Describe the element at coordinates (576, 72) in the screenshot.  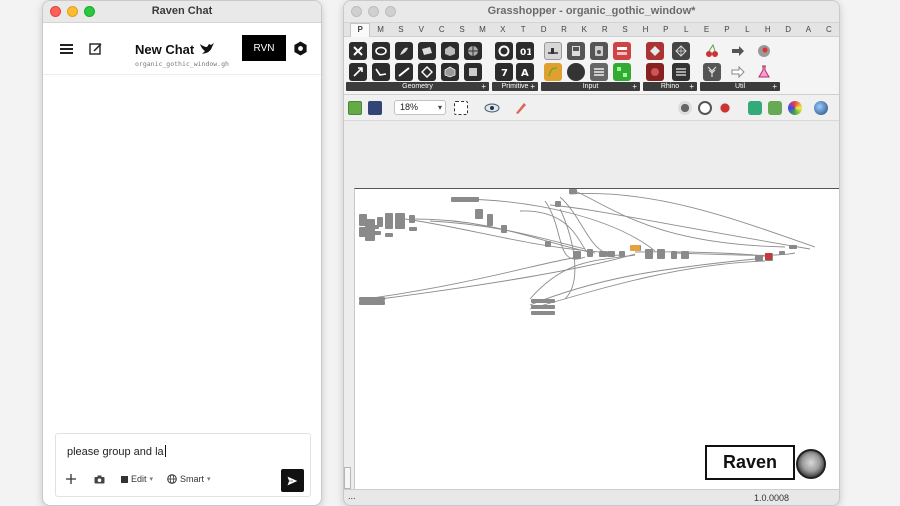
I see `button-icon` at that location.